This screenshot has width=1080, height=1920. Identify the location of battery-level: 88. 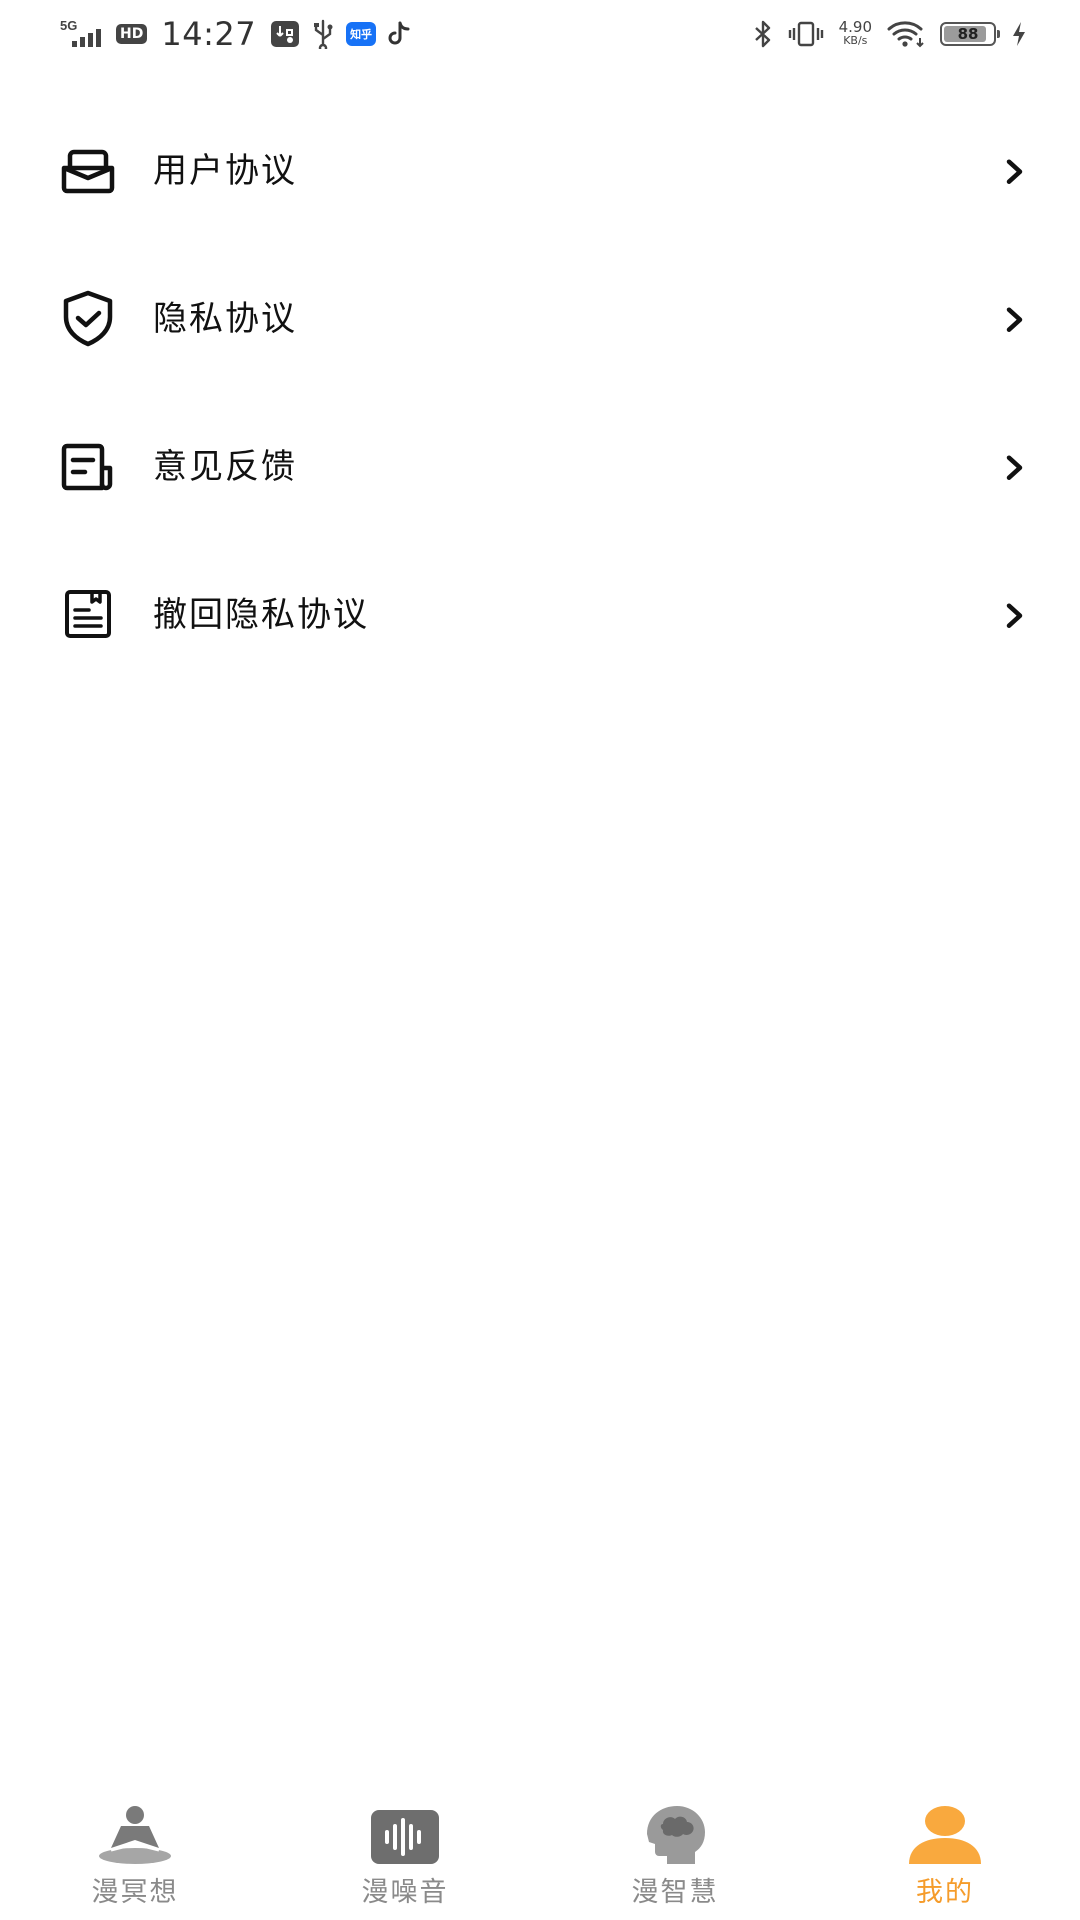
(968, 34).